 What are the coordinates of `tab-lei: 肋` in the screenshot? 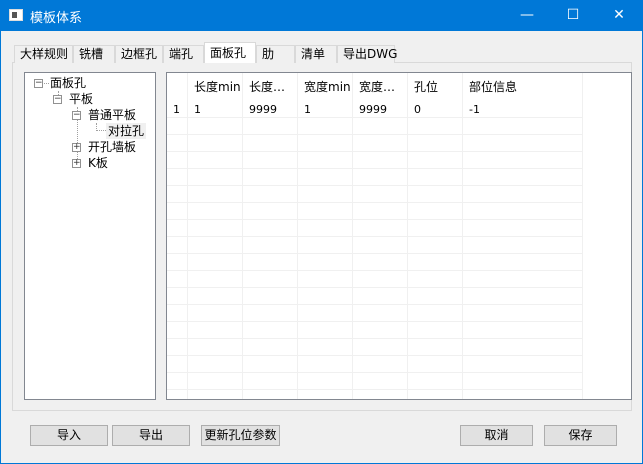 It's located at (275, 54).